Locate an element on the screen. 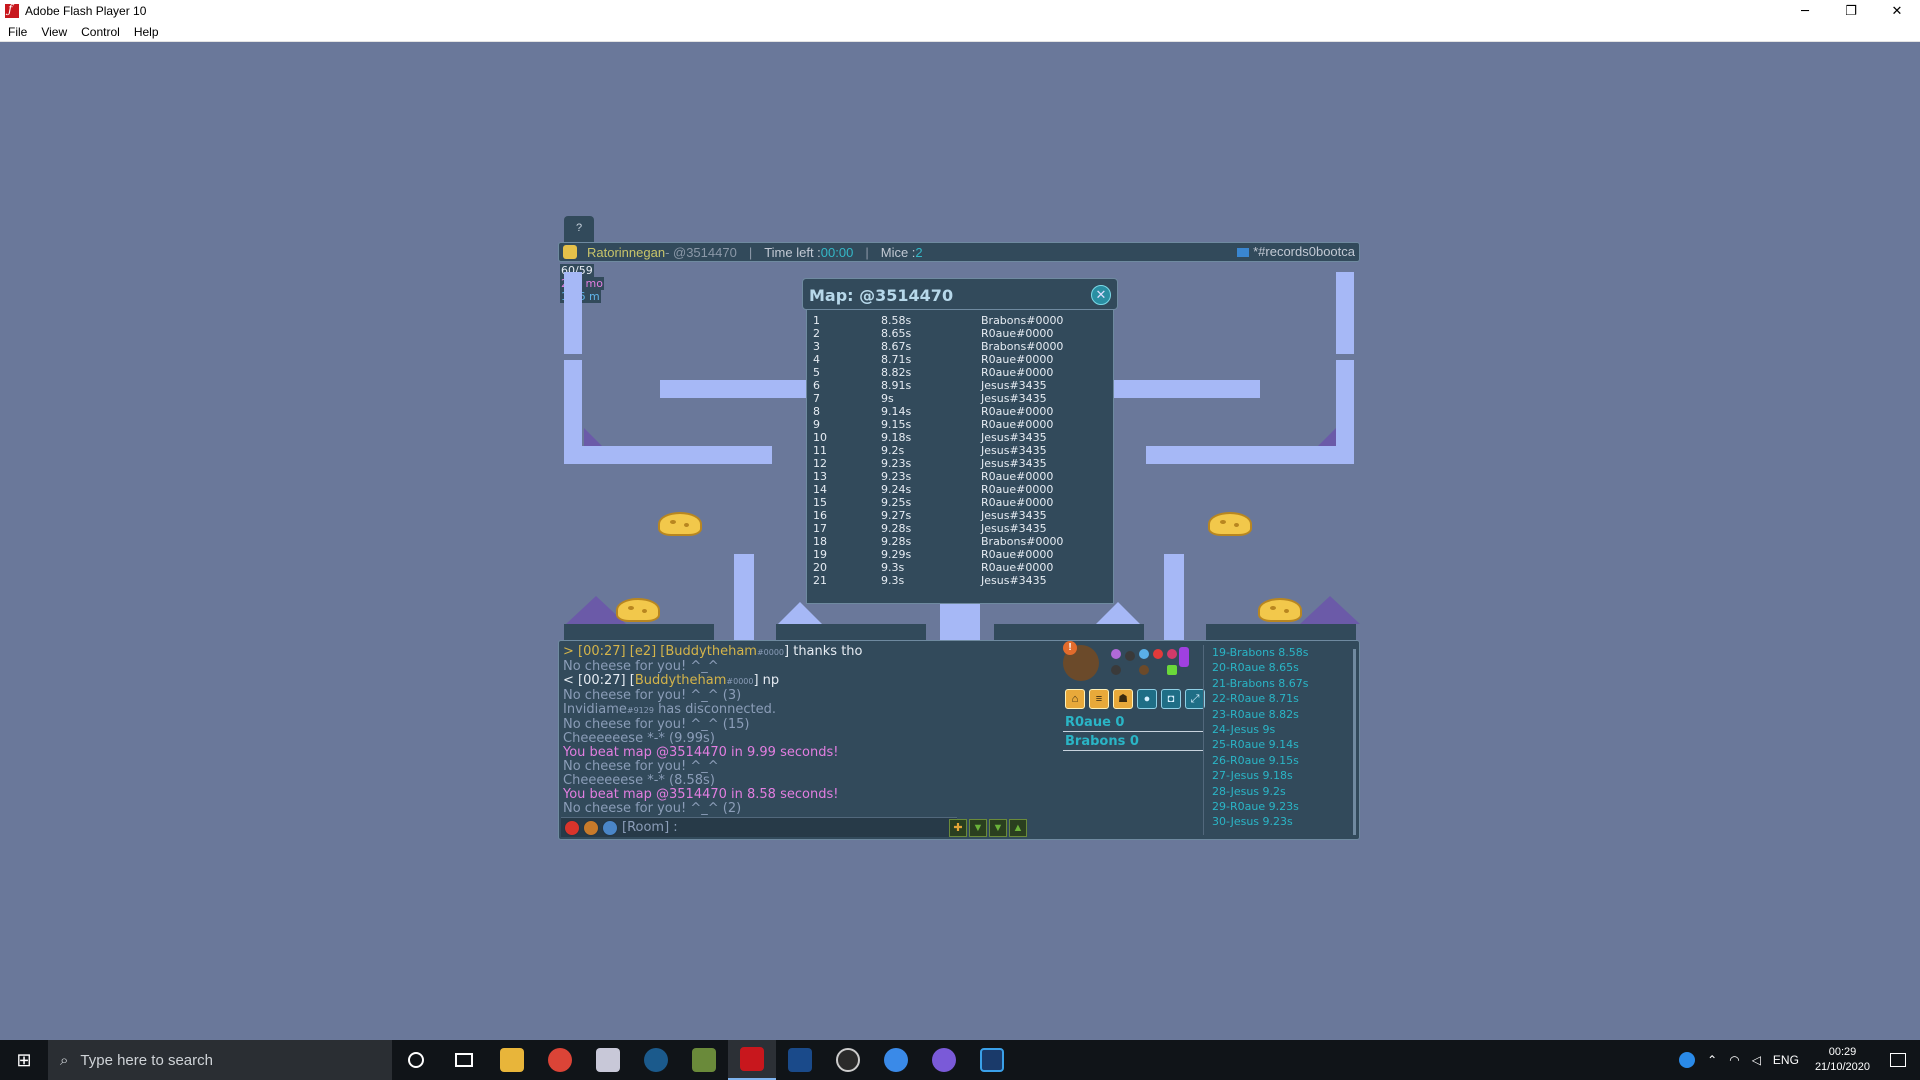 This screenshot has height=1080, width=1920. chat-input: [Room] : is located at coordinates (650, 827).